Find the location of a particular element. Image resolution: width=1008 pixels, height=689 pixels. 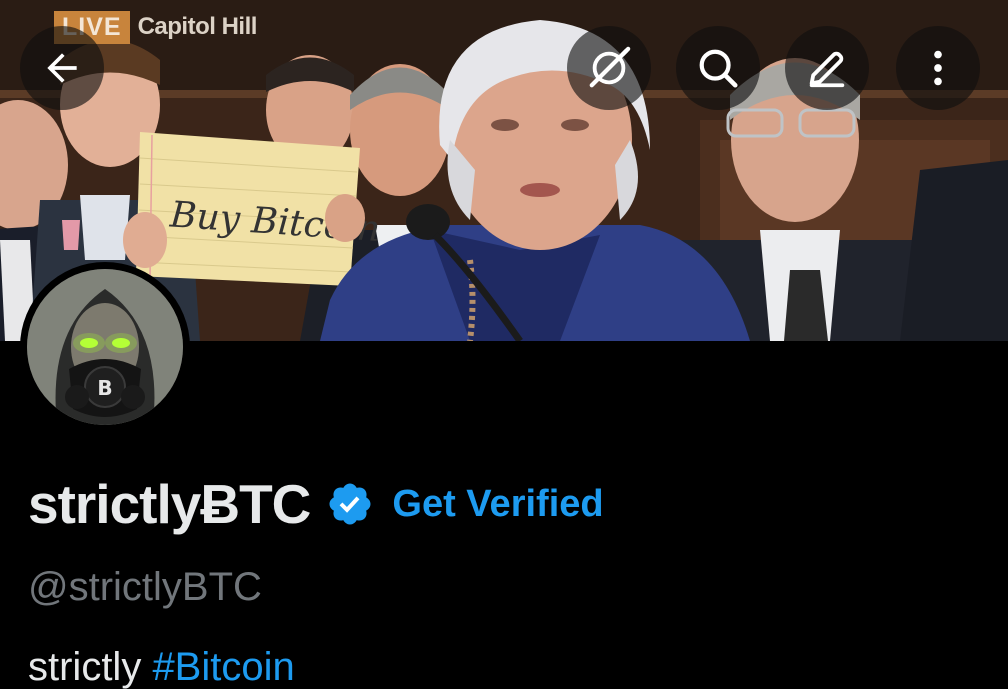

more-options-button is located at coordinates (938, 68).